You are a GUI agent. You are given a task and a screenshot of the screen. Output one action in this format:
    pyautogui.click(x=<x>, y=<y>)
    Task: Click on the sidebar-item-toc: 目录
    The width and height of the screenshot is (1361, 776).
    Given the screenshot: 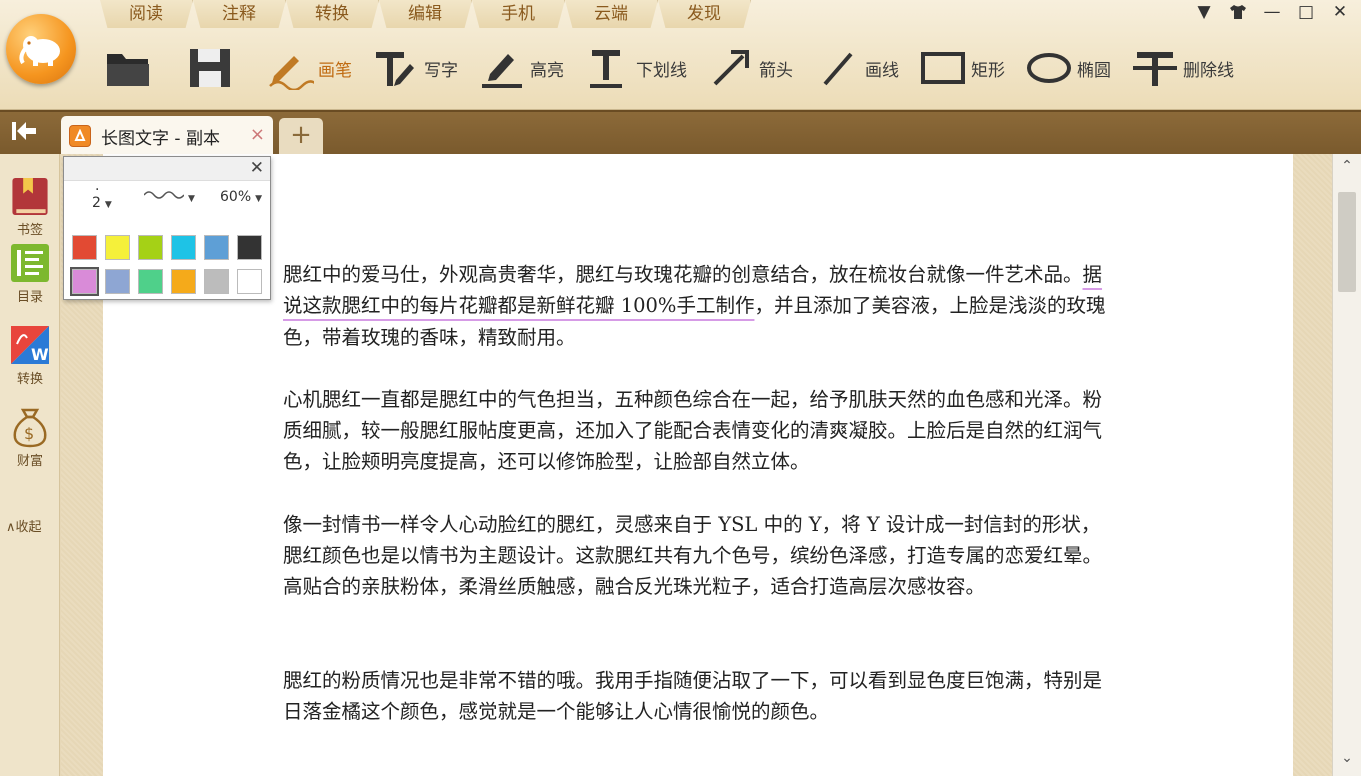 What is the action you would take?
    pyautogui.click(x=30, y=280)
    